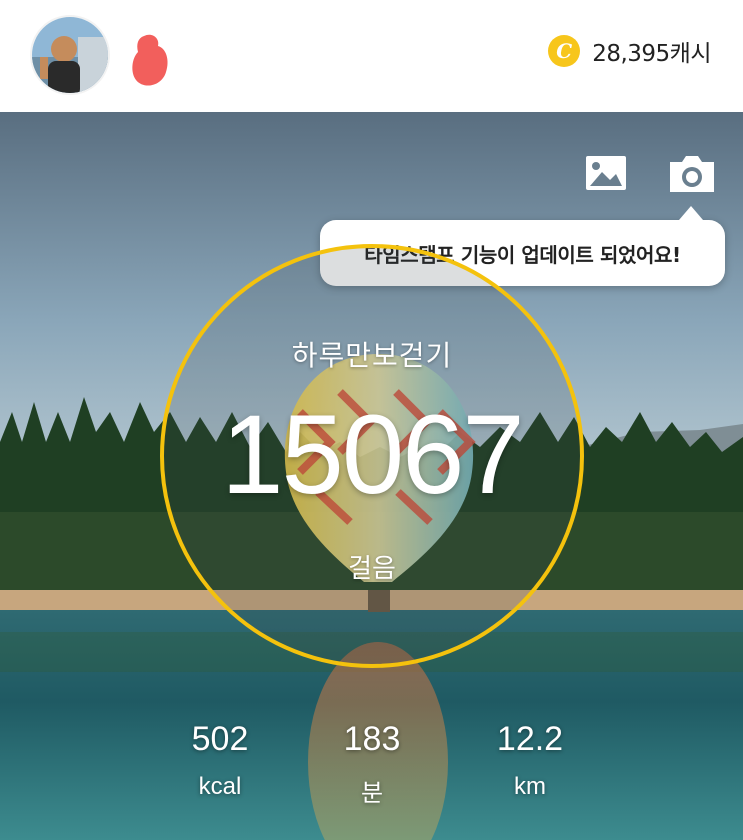 Image resolution: width=743 pixels, height=840 pixels. What do you see at coordinates (530, 786) in the screenshot?
I see `distance-unit: km` at bounding box center [530, 786].